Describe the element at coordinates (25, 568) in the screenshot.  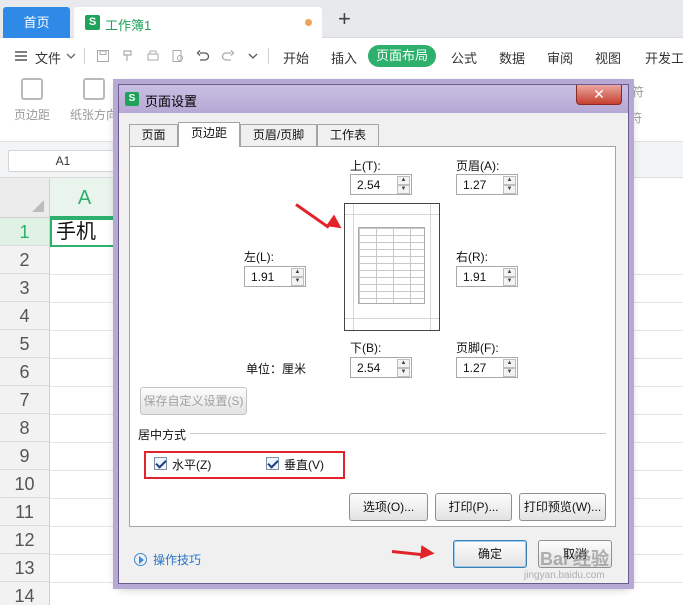
I see `row-header-13: 13` at that location.